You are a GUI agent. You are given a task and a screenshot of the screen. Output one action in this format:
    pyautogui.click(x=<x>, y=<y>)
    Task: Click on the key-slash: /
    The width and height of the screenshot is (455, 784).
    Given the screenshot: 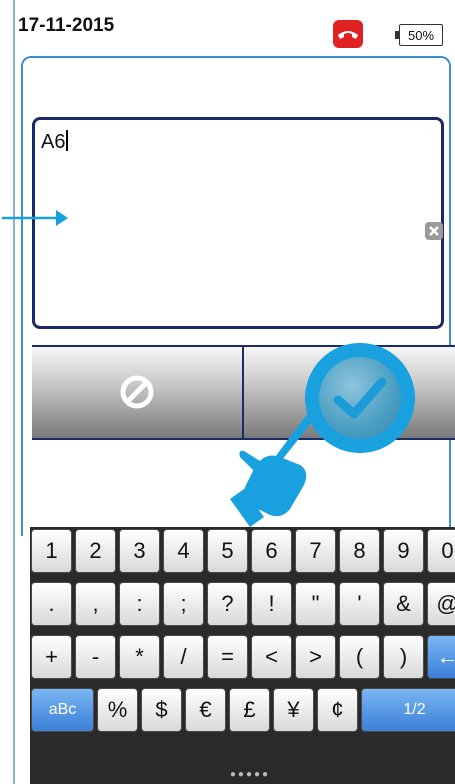 What is the action you would take?
    pyautogui.click(x=183, y=657)
    